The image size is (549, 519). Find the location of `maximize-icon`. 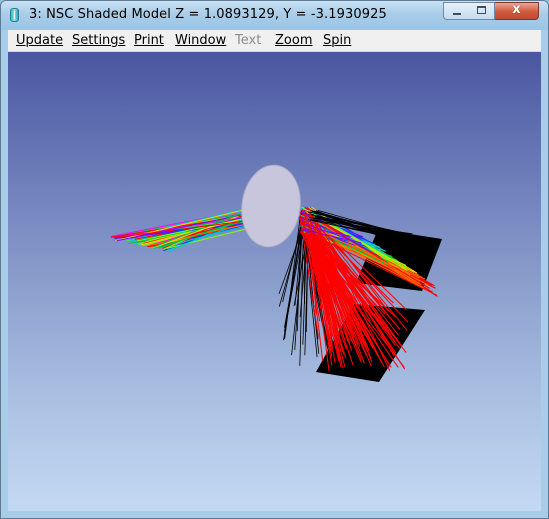

maximize-icon is located at coordinates (481, 10).